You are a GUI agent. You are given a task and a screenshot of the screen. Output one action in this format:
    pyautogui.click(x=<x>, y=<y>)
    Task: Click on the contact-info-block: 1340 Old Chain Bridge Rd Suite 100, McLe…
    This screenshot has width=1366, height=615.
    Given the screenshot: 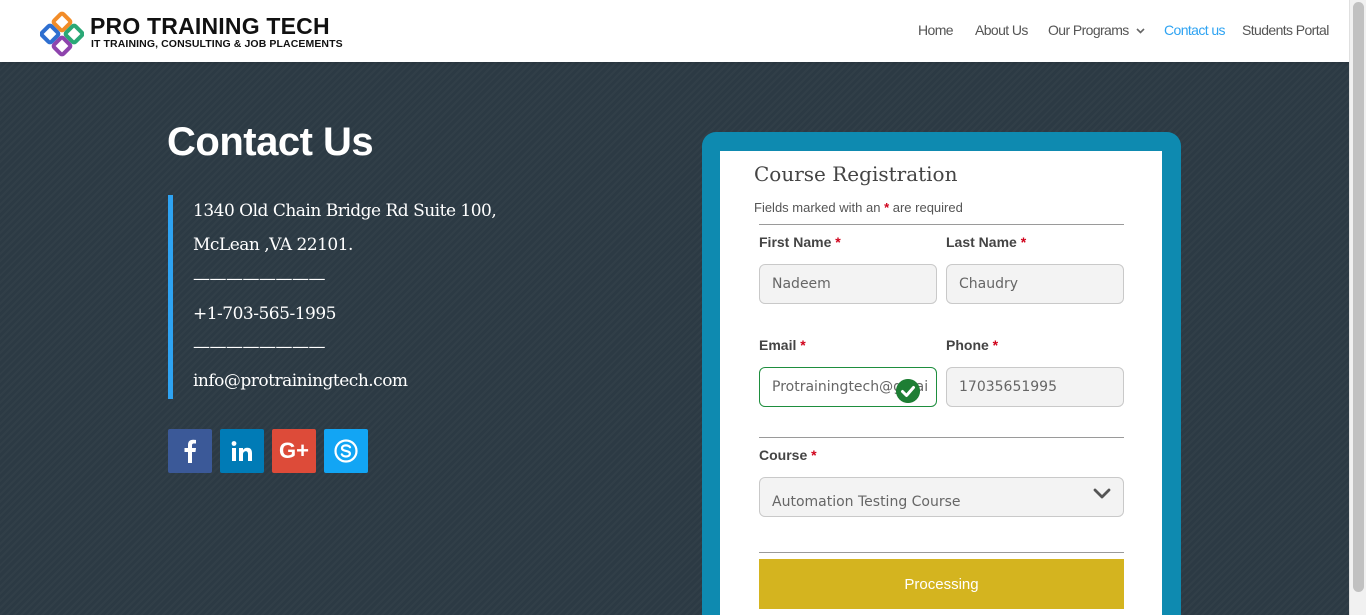 What is the action you would take?
    pyautogui.click(x=348, y=297)
    